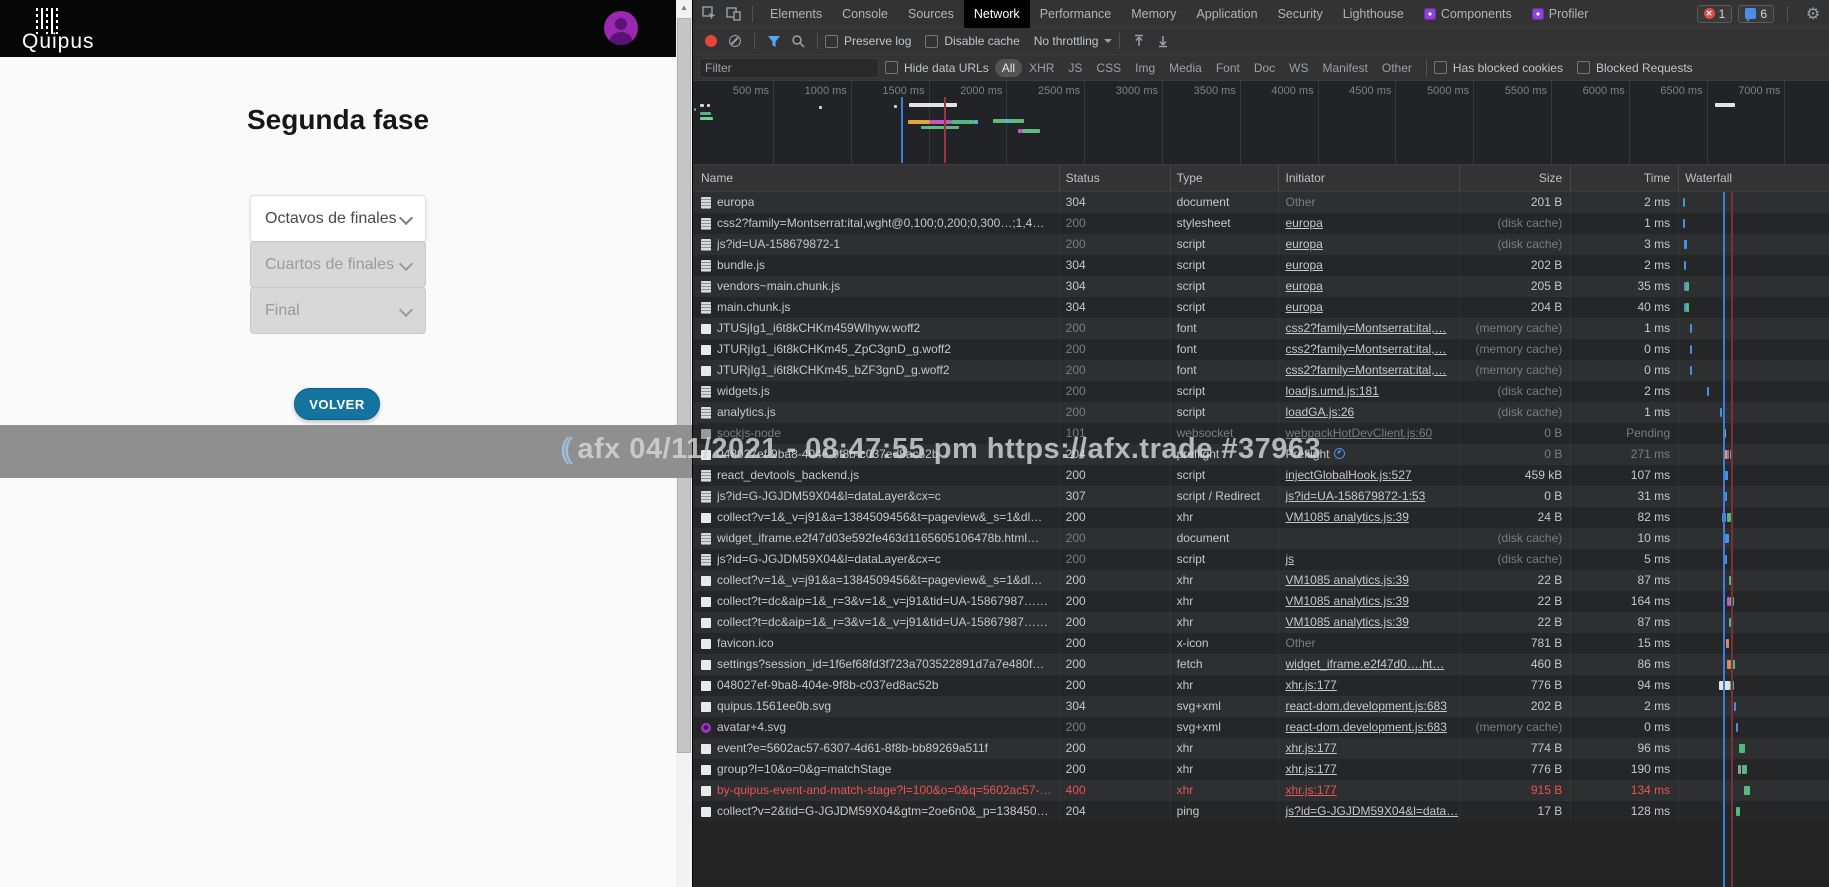 The height and width of the screenshot is (887, 1829). What do you see at coordinates (876, 265) in the screenshot?
I see `request-name-cell: bundle.js` at bounding box center [876, 265].